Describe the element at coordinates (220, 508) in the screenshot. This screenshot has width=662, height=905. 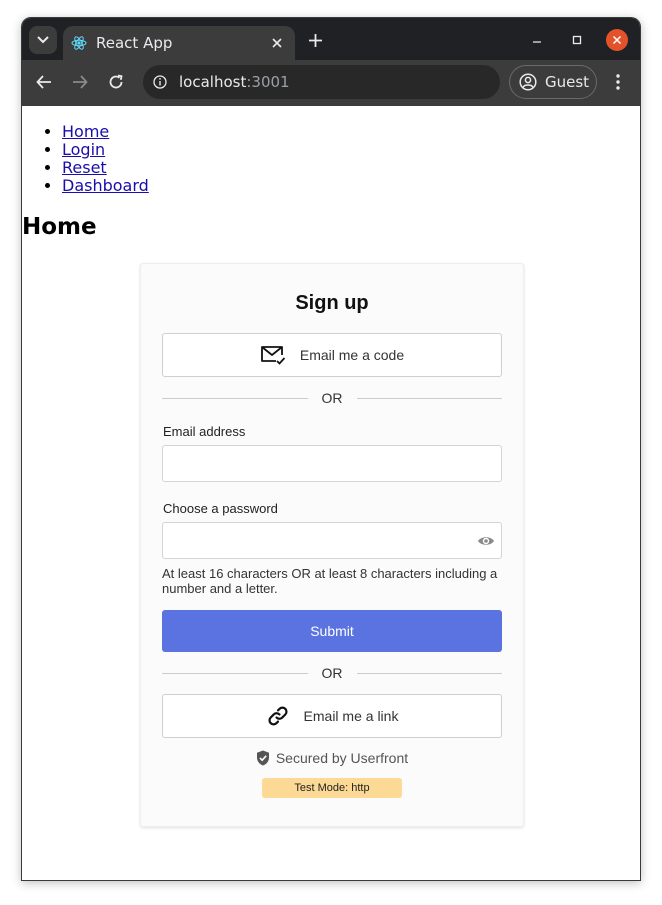
I see `password-label: Choose a password` at that location.